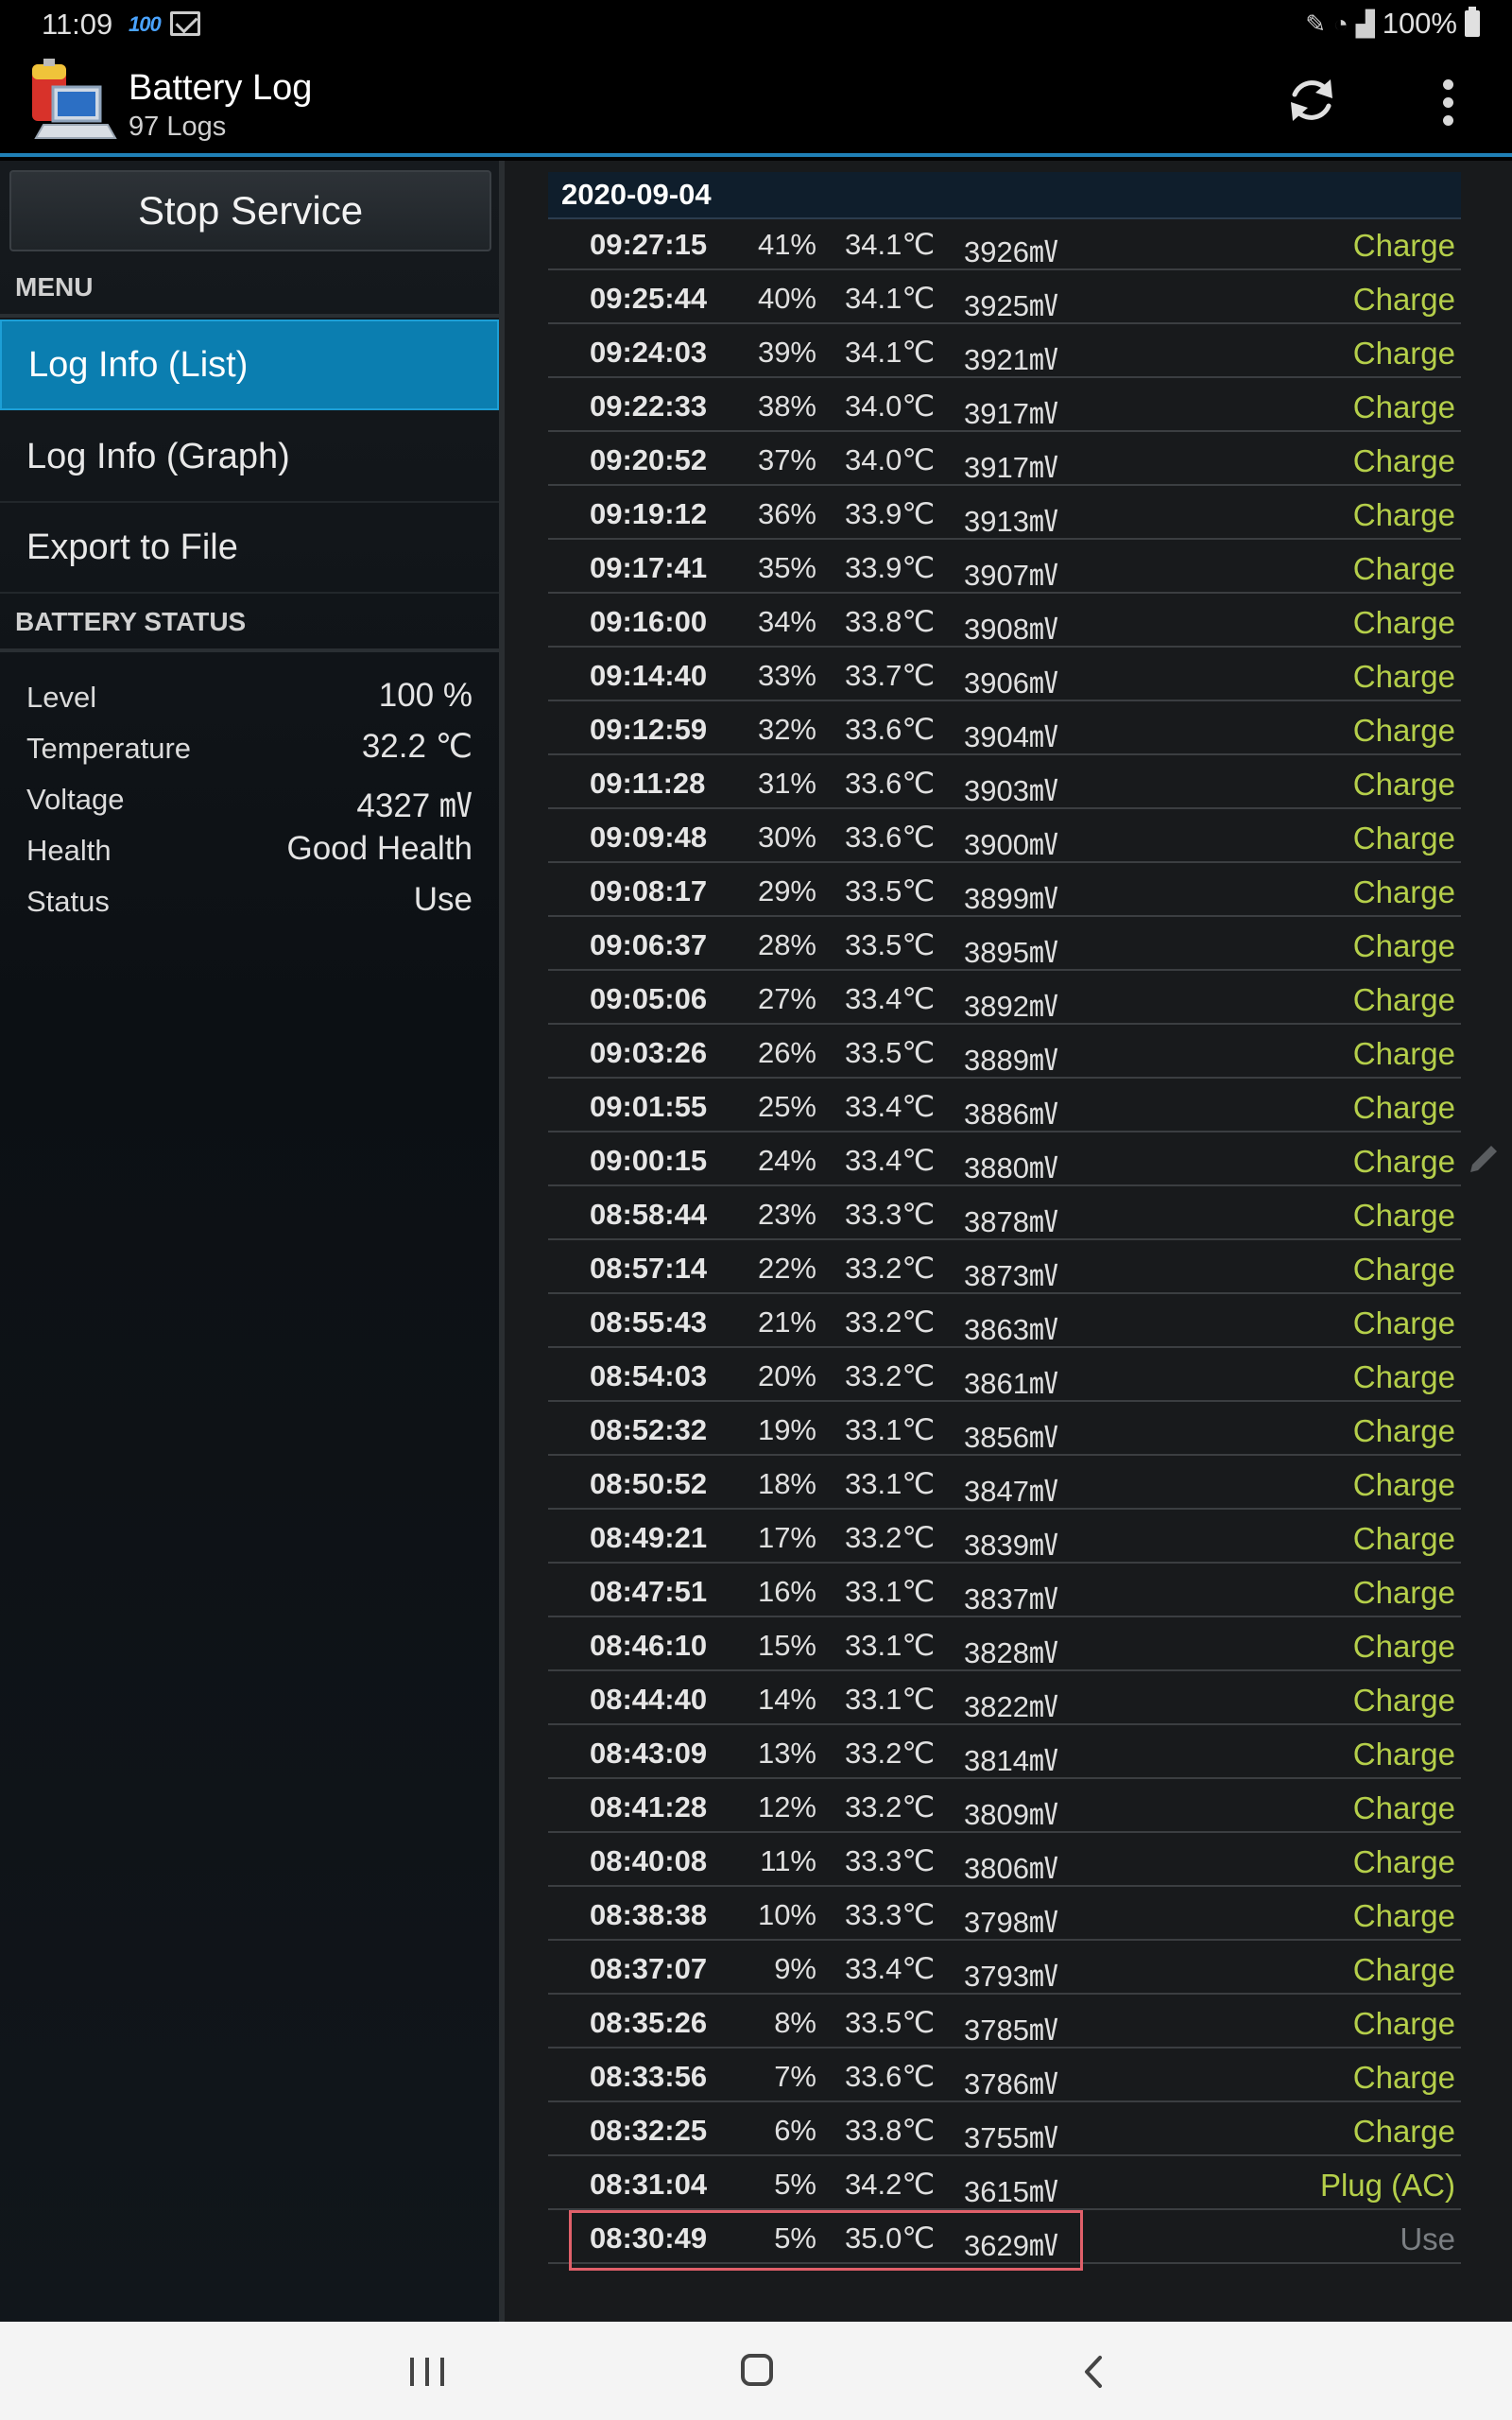  Describe the element at coordinates (1004, 2240) in the screenshot. I see `log-row: 08:30:49 5% 35.0℃ 3629㎷ Use` at that location.